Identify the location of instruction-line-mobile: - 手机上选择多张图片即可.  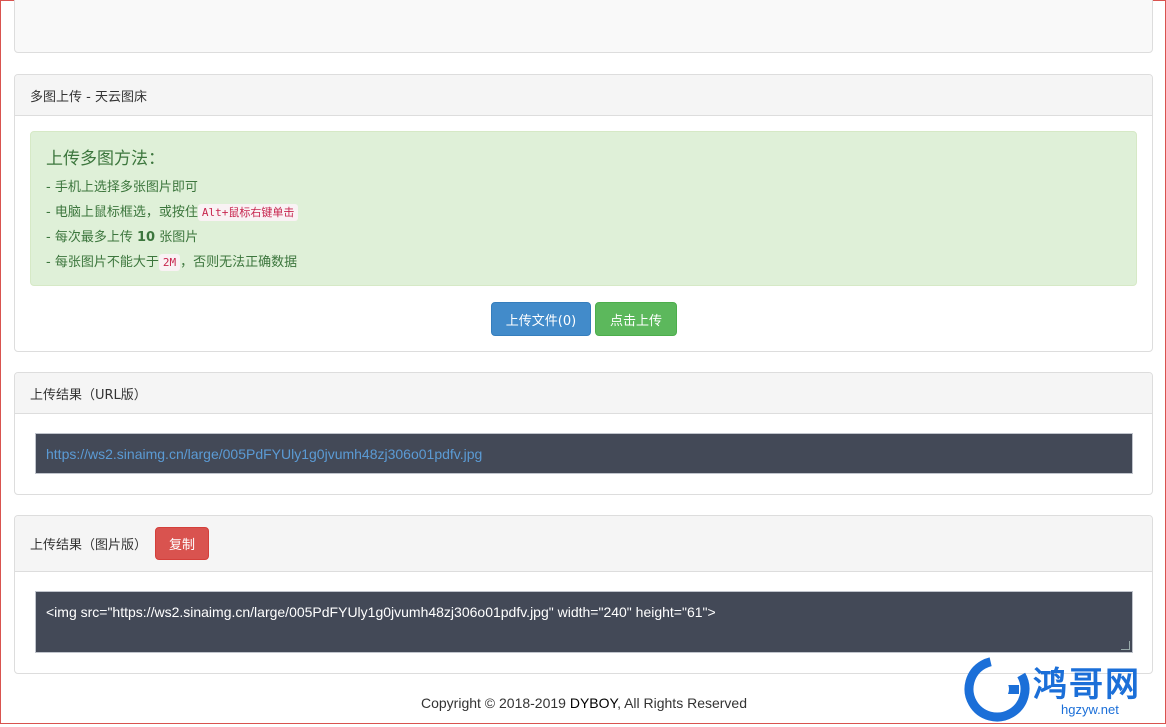
(122, 187).